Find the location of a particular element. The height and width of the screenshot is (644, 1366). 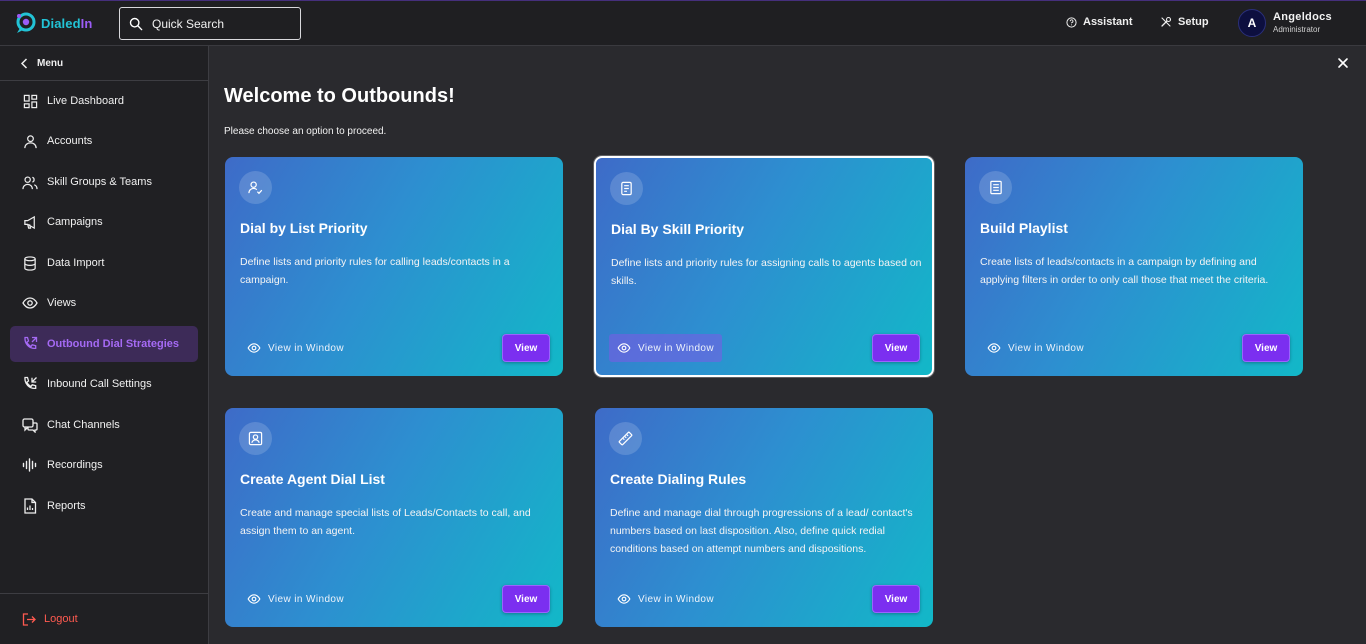

logo-accent-text: In is located at coordinates (86, 23).